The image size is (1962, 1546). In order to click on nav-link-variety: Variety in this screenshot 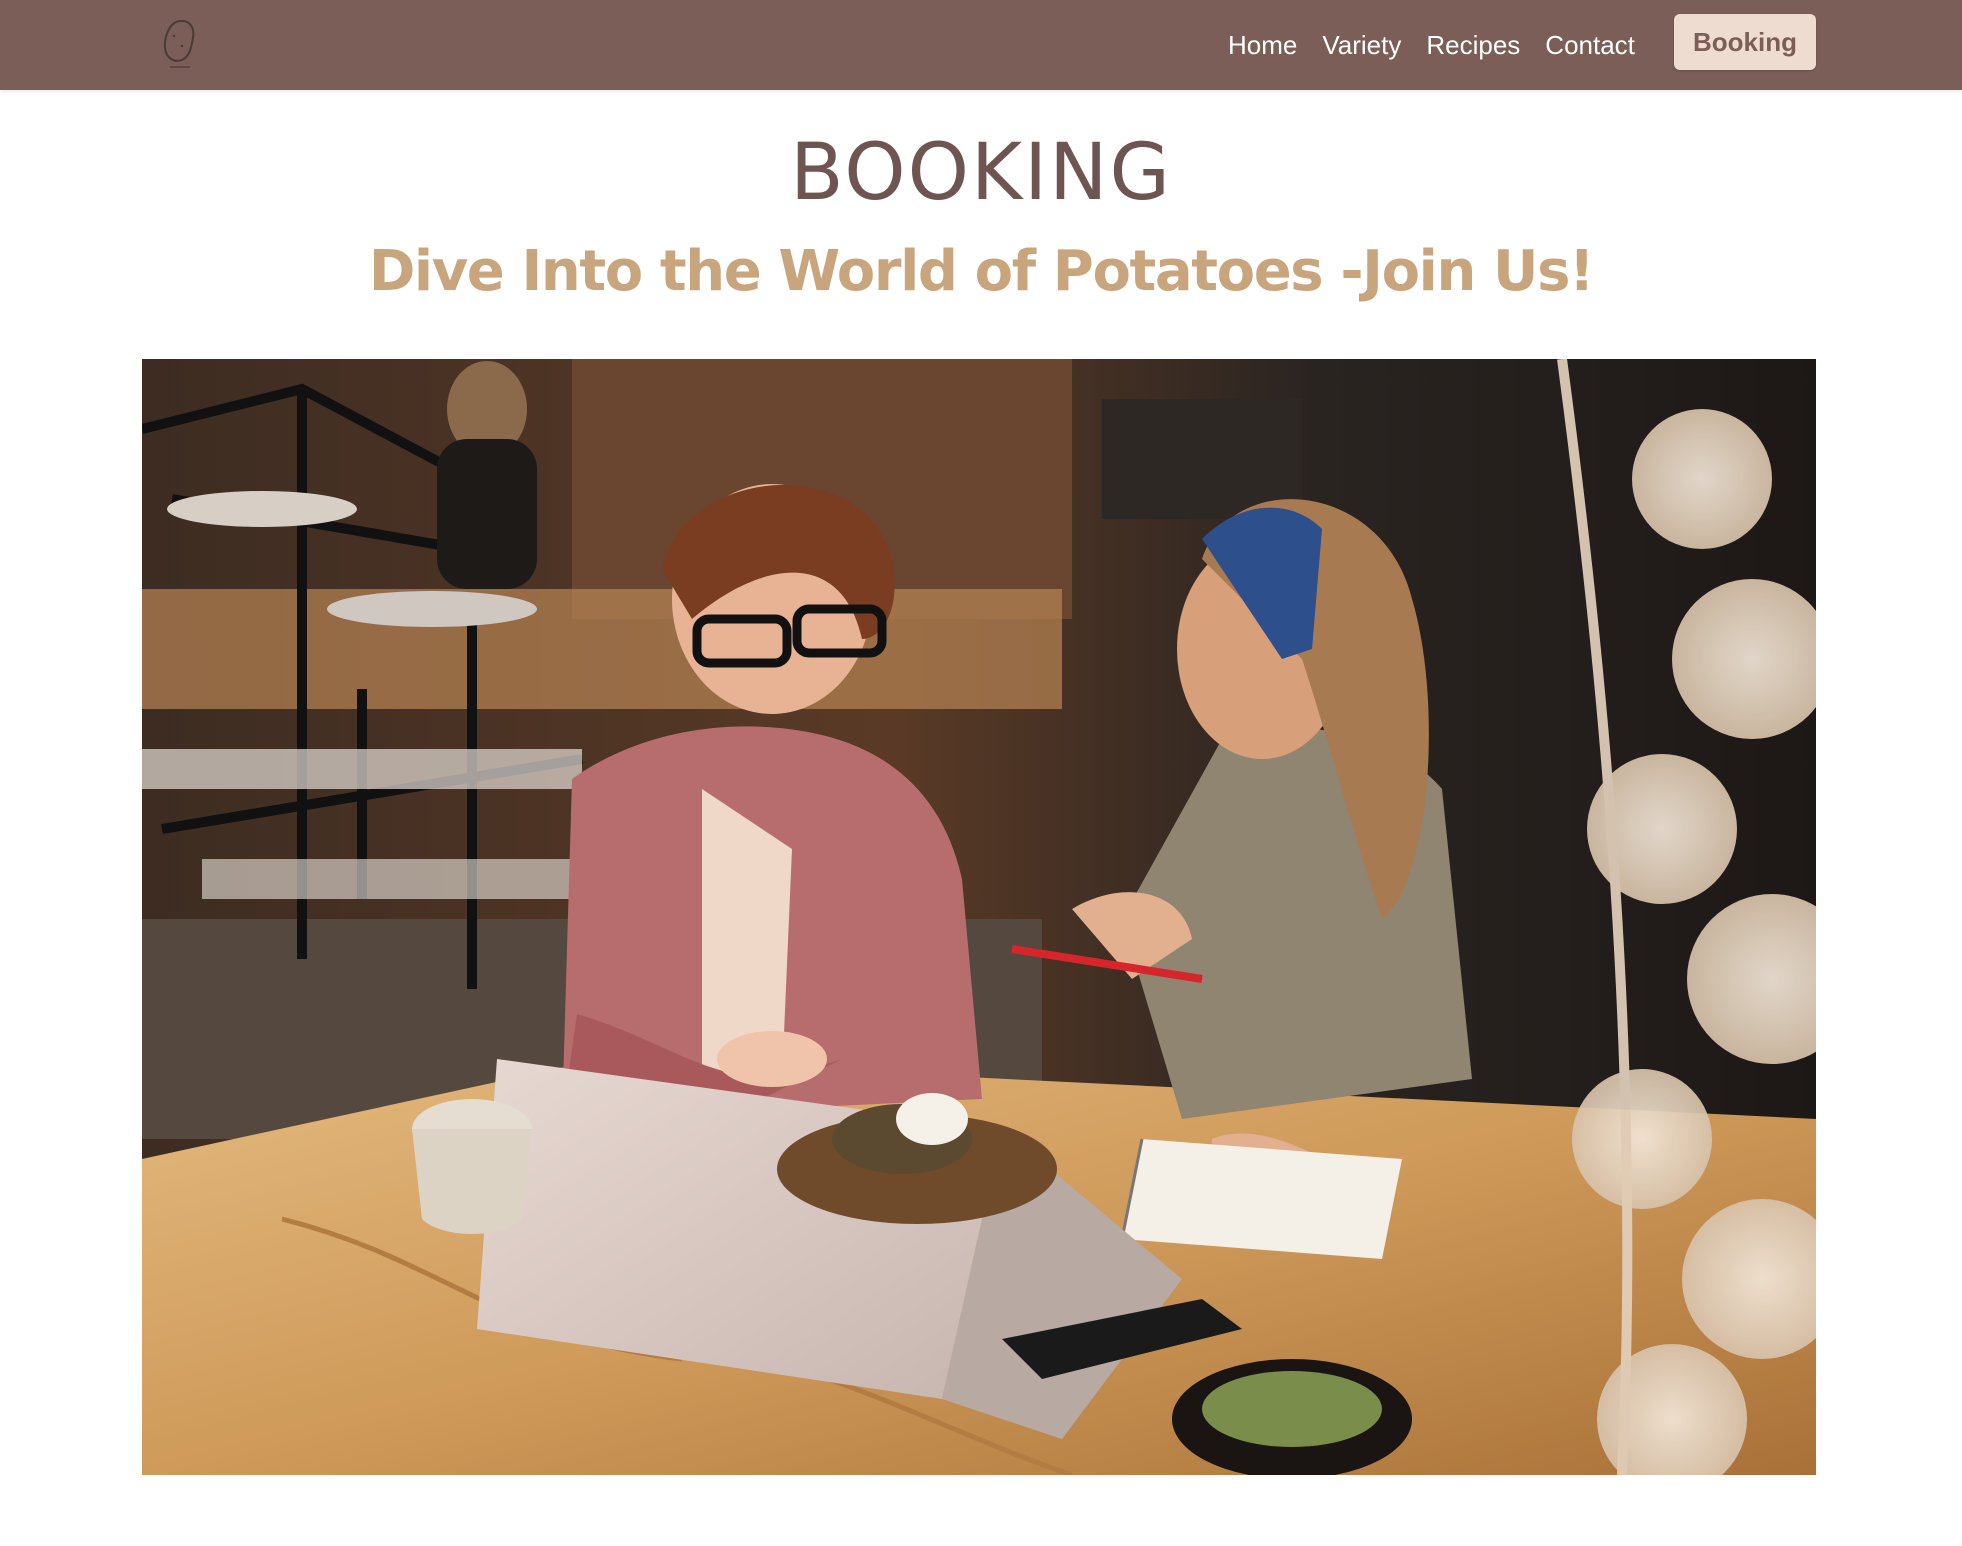, I will do `click(1361, 45)`.